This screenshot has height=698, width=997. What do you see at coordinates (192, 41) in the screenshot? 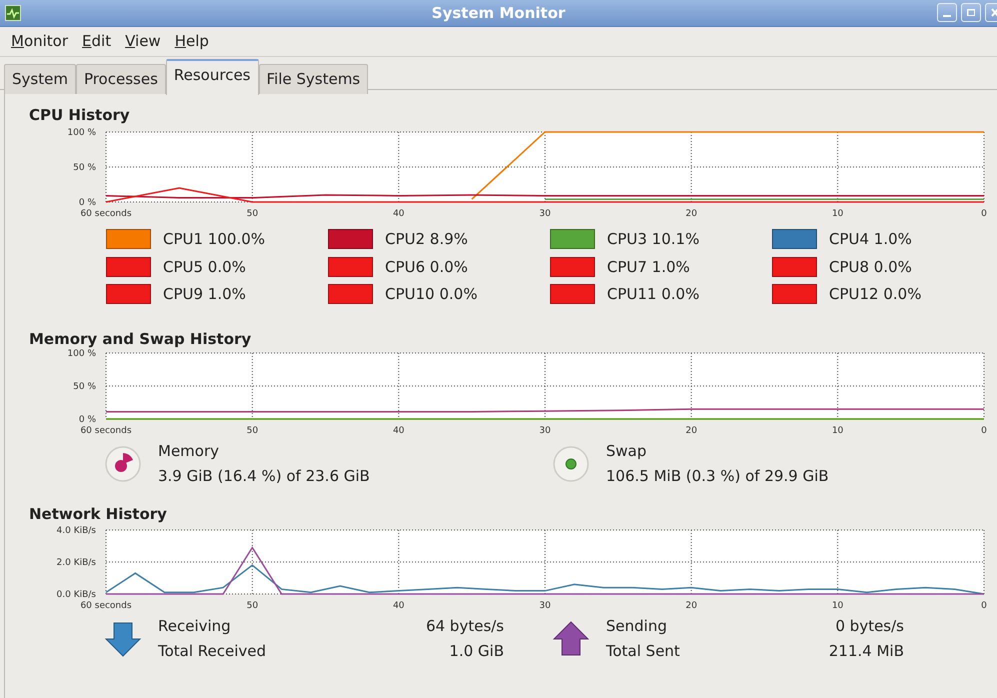
I see `menu-item: Help` at bounding box center [192, 41].